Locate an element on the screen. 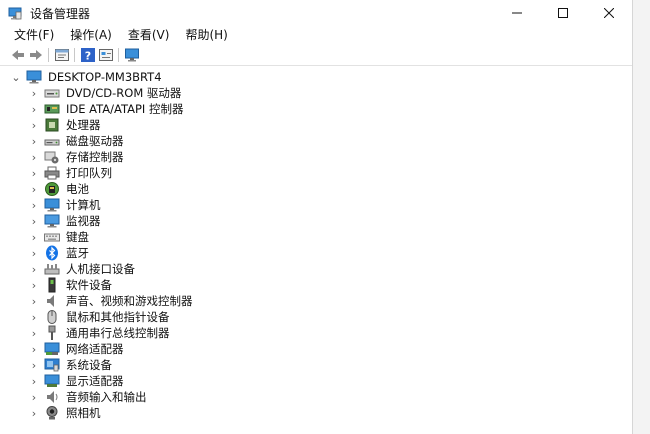 The image size is (650, 434). audio-io-icon is located at coordinates (52, 397).